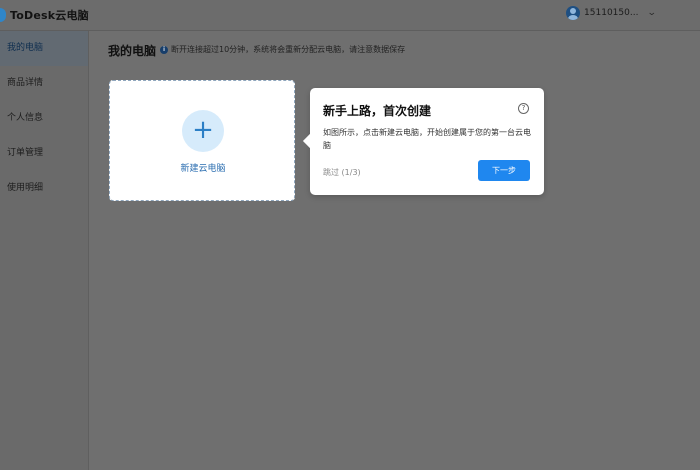 Image resolution: width=700 pixels, height=470 pixels. Describe the element at coordinates (44, 153) in the screenshot. I see `sidebar-item-order-management: 订单管理` at that location.